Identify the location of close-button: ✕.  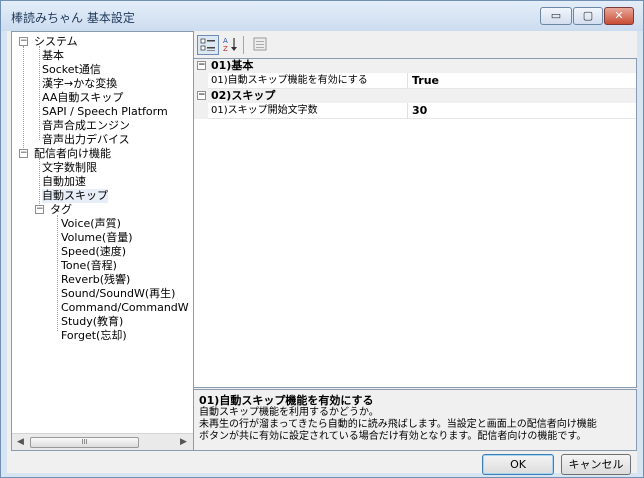
(619, 16).